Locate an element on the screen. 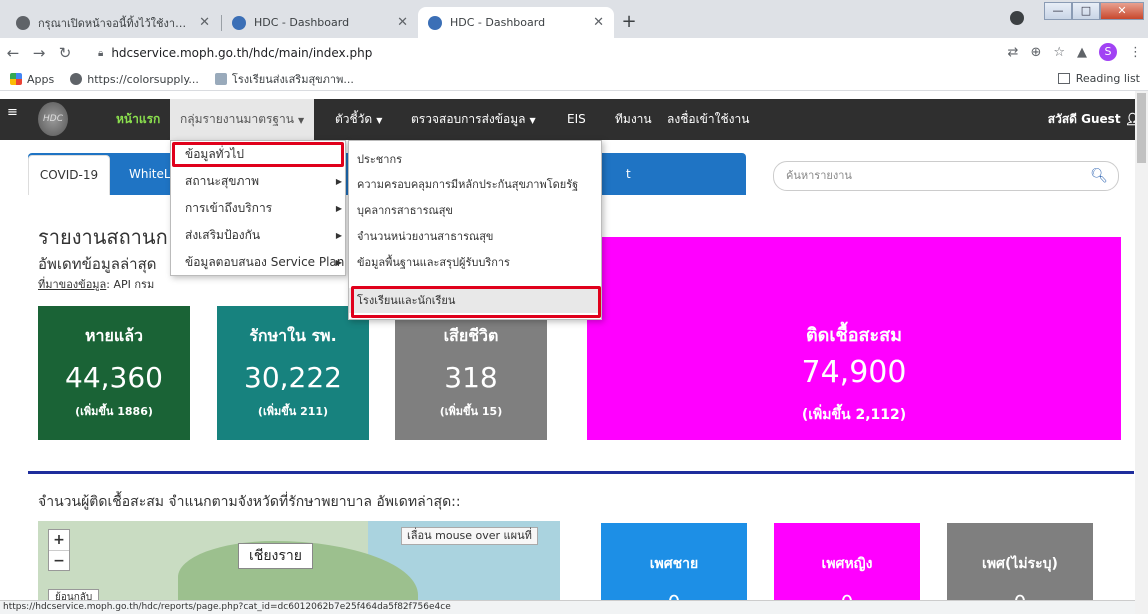  nav-label: ตัวชี้วัด is located at coordinates (354, 119).